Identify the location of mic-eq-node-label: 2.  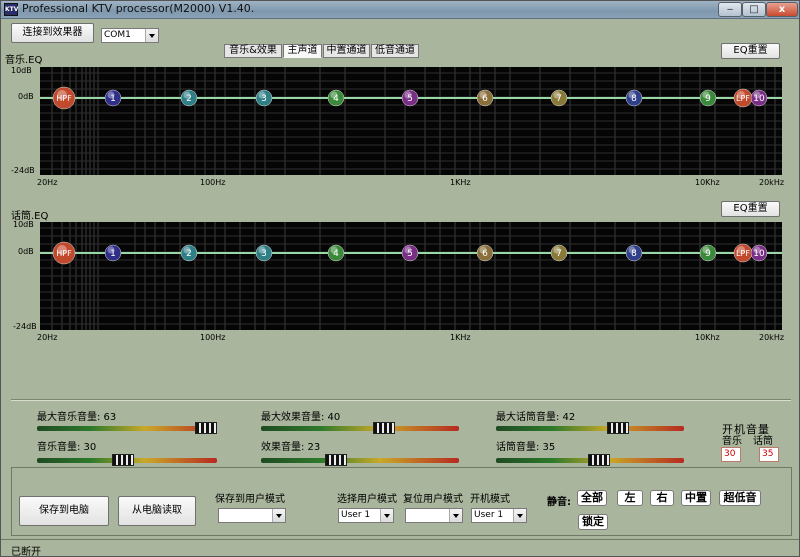
(189, 254).